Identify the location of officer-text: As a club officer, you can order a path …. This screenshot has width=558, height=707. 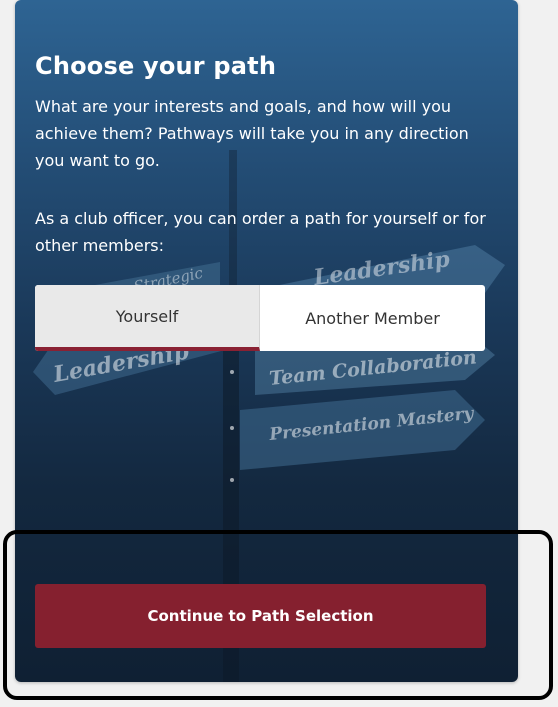
(260, 232).